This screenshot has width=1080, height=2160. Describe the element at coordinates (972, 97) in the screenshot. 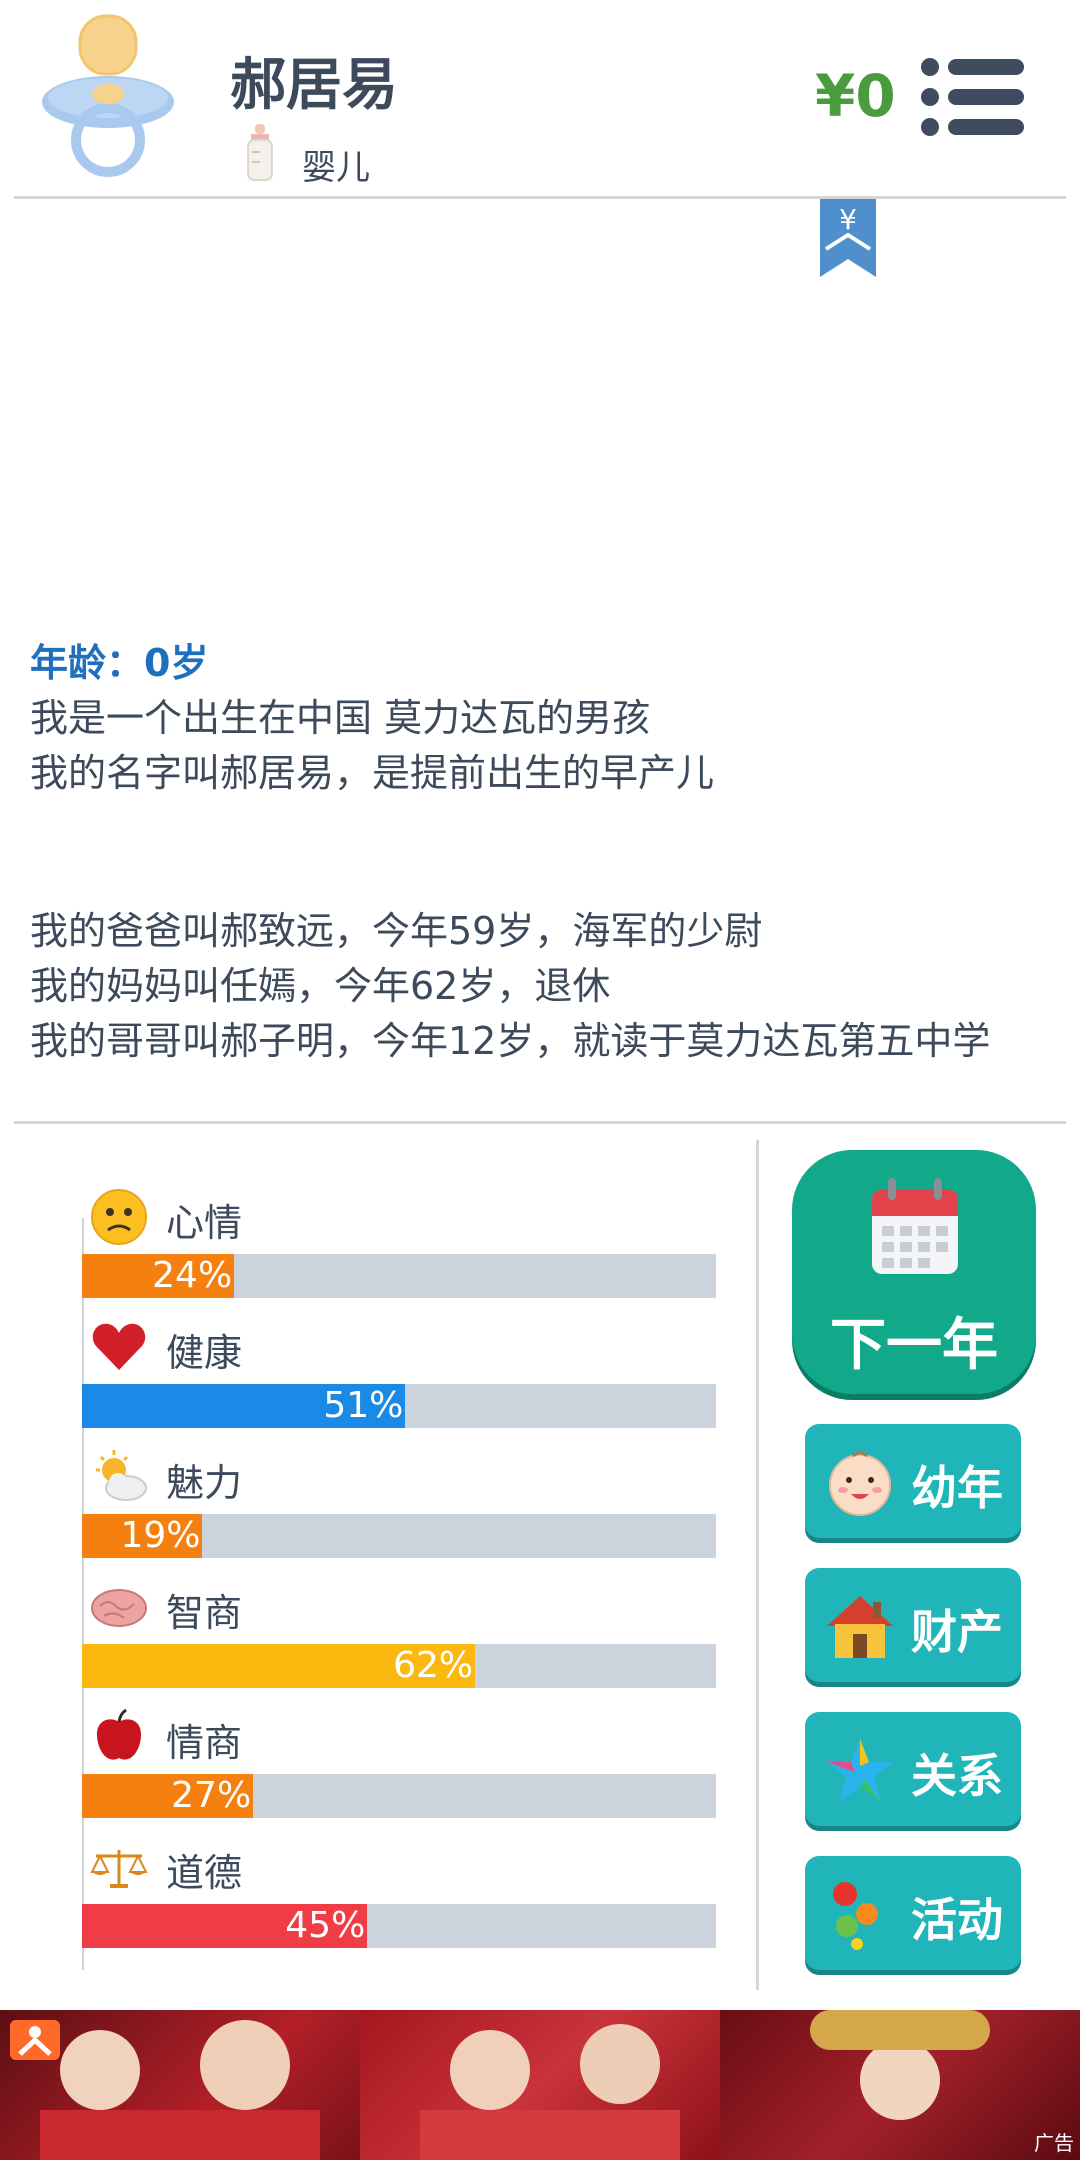

I see `list-menu-icon` at that location.